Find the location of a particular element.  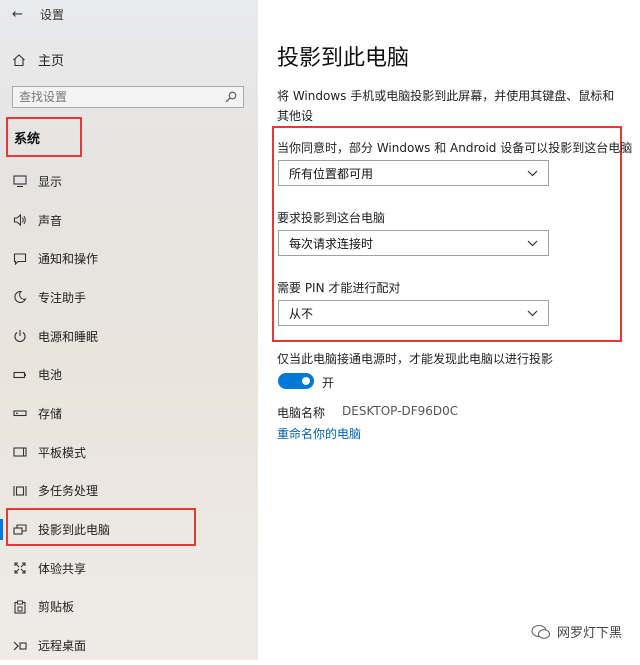

back-arrow-icon: ← is located at coordinates (26, 14).